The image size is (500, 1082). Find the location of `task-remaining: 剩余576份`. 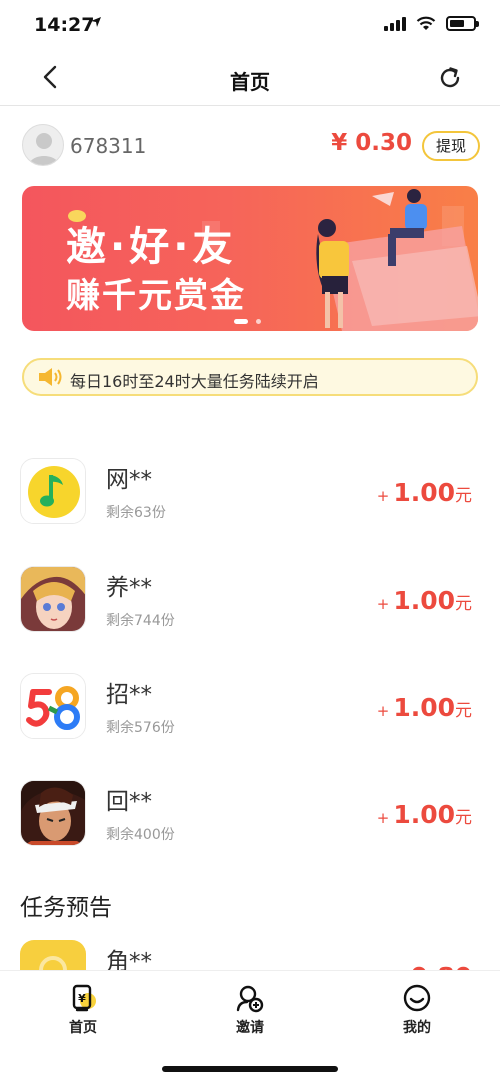

task-remaining: 剩余576份 is located at coordinates (140, 728).